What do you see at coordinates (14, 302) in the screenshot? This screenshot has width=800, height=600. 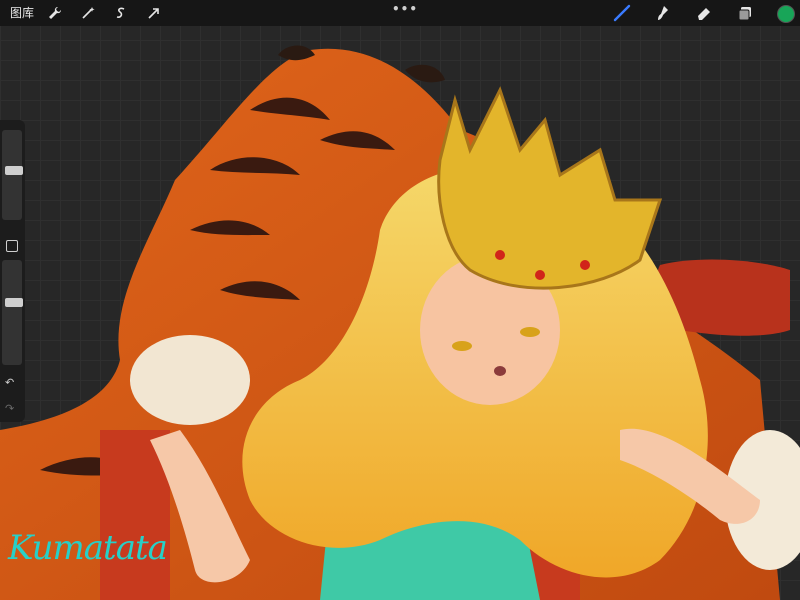 I see `brush-opacity-handle` at bounding box center [14, 302].